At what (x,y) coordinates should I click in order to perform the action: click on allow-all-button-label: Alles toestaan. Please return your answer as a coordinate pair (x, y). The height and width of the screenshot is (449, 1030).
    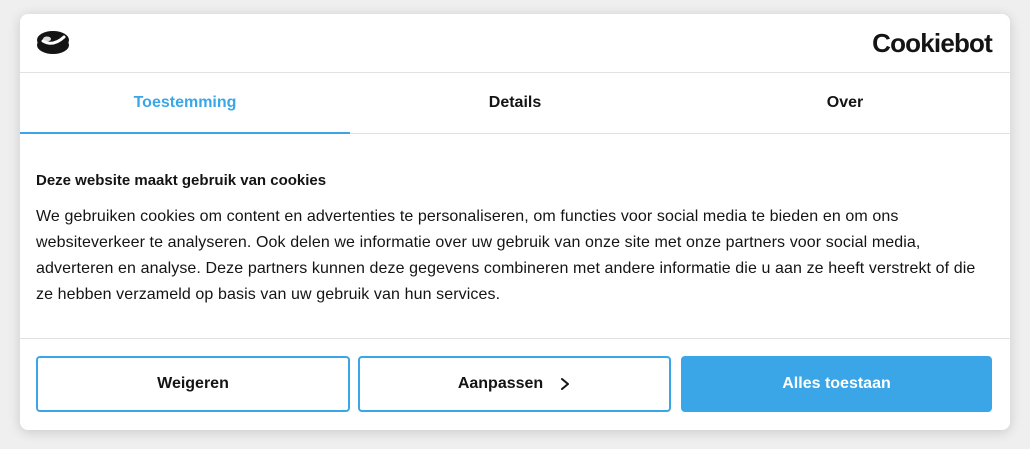
    Looking at the image, I should click on (836, 383).